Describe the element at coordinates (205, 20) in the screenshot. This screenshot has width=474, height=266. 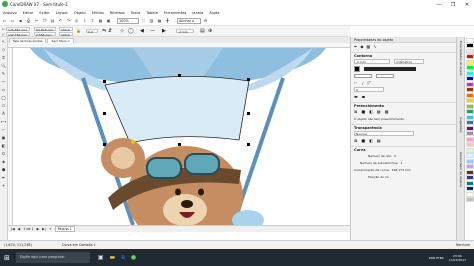
I see `options-gear-icon: ⚙` at that location.